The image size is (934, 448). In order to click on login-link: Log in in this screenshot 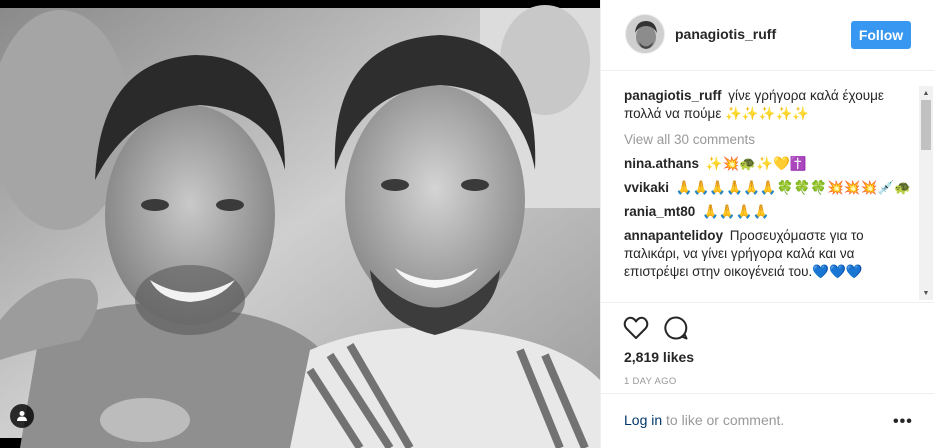, I will do `click(643, 420)`.